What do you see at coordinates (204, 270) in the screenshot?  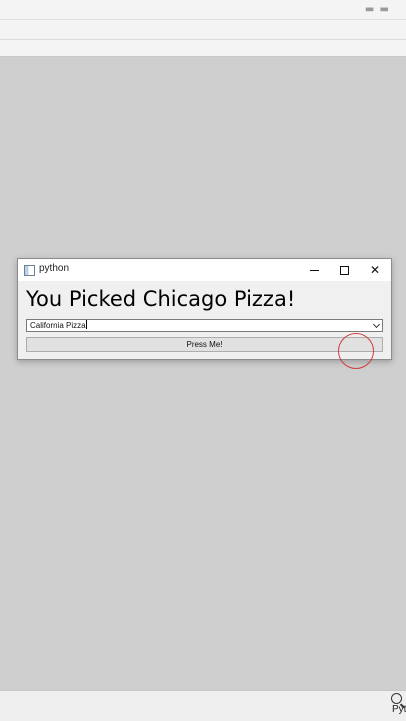 I see `title-bar: python ✕` at bounding box center [204, 270].